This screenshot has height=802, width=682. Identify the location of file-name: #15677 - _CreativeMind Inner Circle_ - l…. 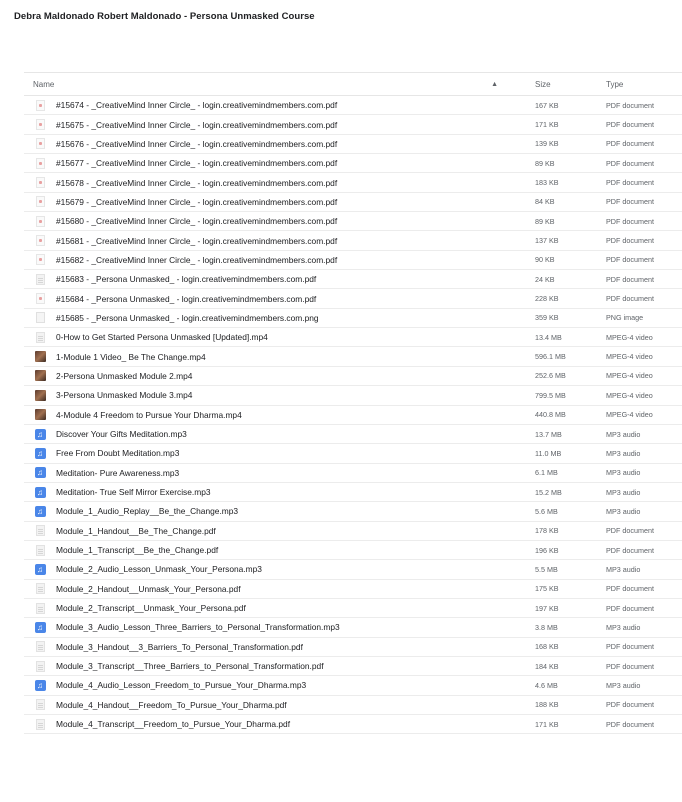
(282, 163).